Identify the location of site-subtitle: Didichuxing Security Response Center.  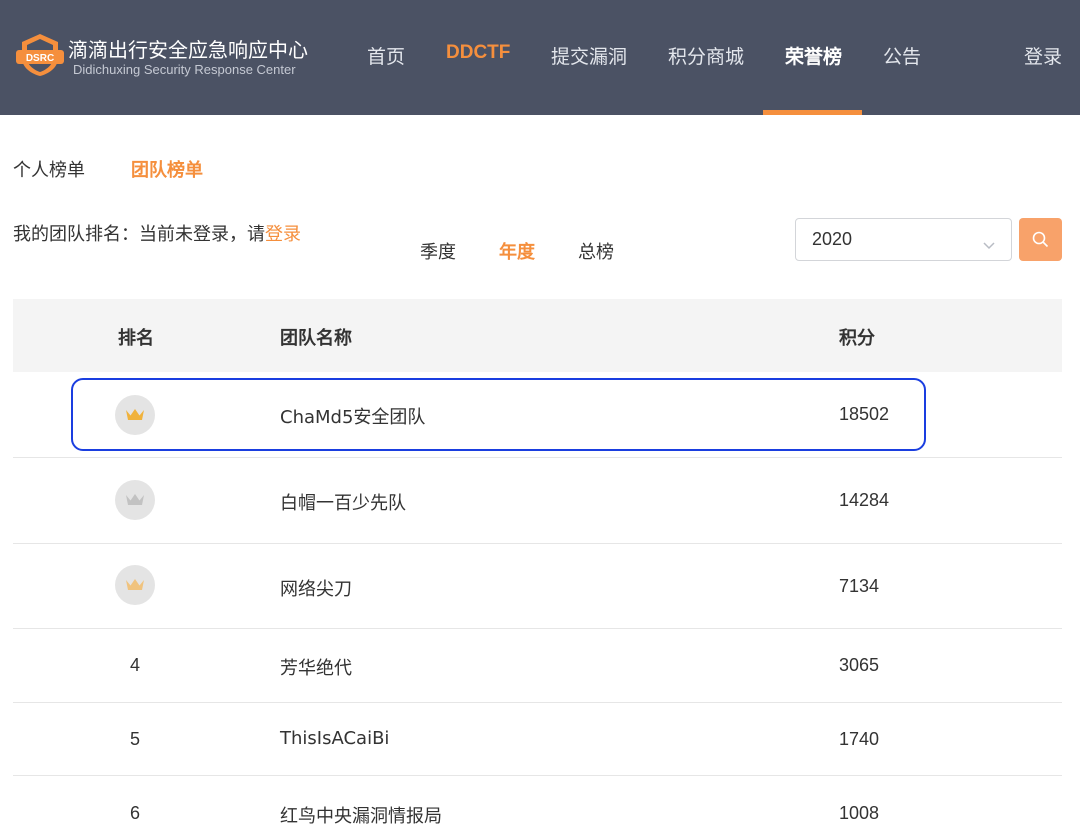
(184, 69).